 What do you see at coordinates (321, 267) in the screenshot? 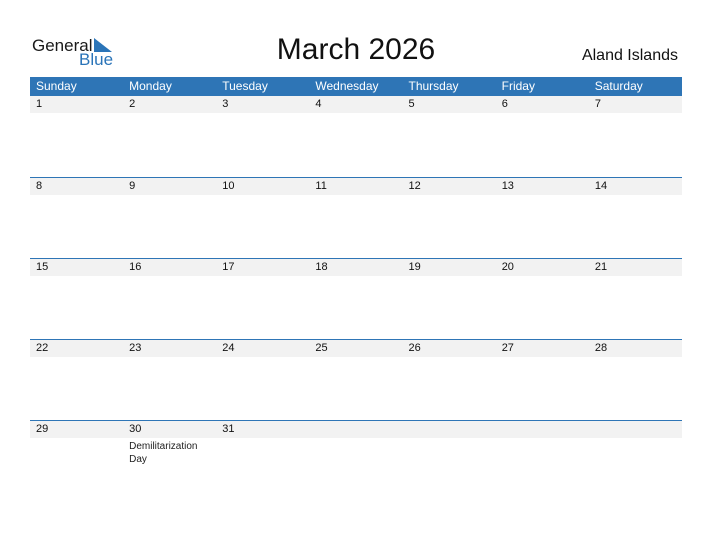
I see `day-number: 18` at bounding box center [321, 267].